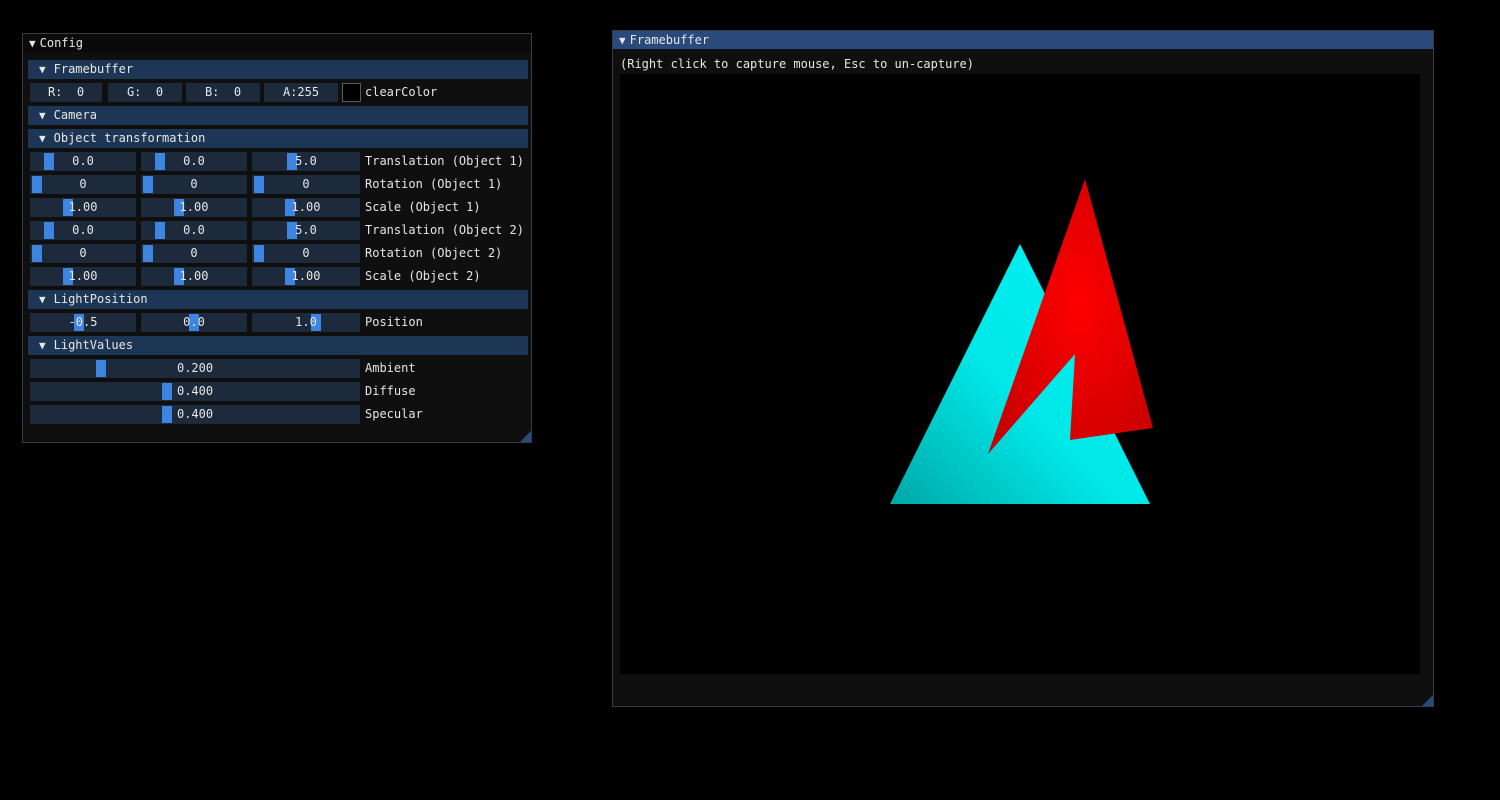  Describe the element at coordinates (100, 299) in the screenshot. I see `section-label: LightPosition` at that location.